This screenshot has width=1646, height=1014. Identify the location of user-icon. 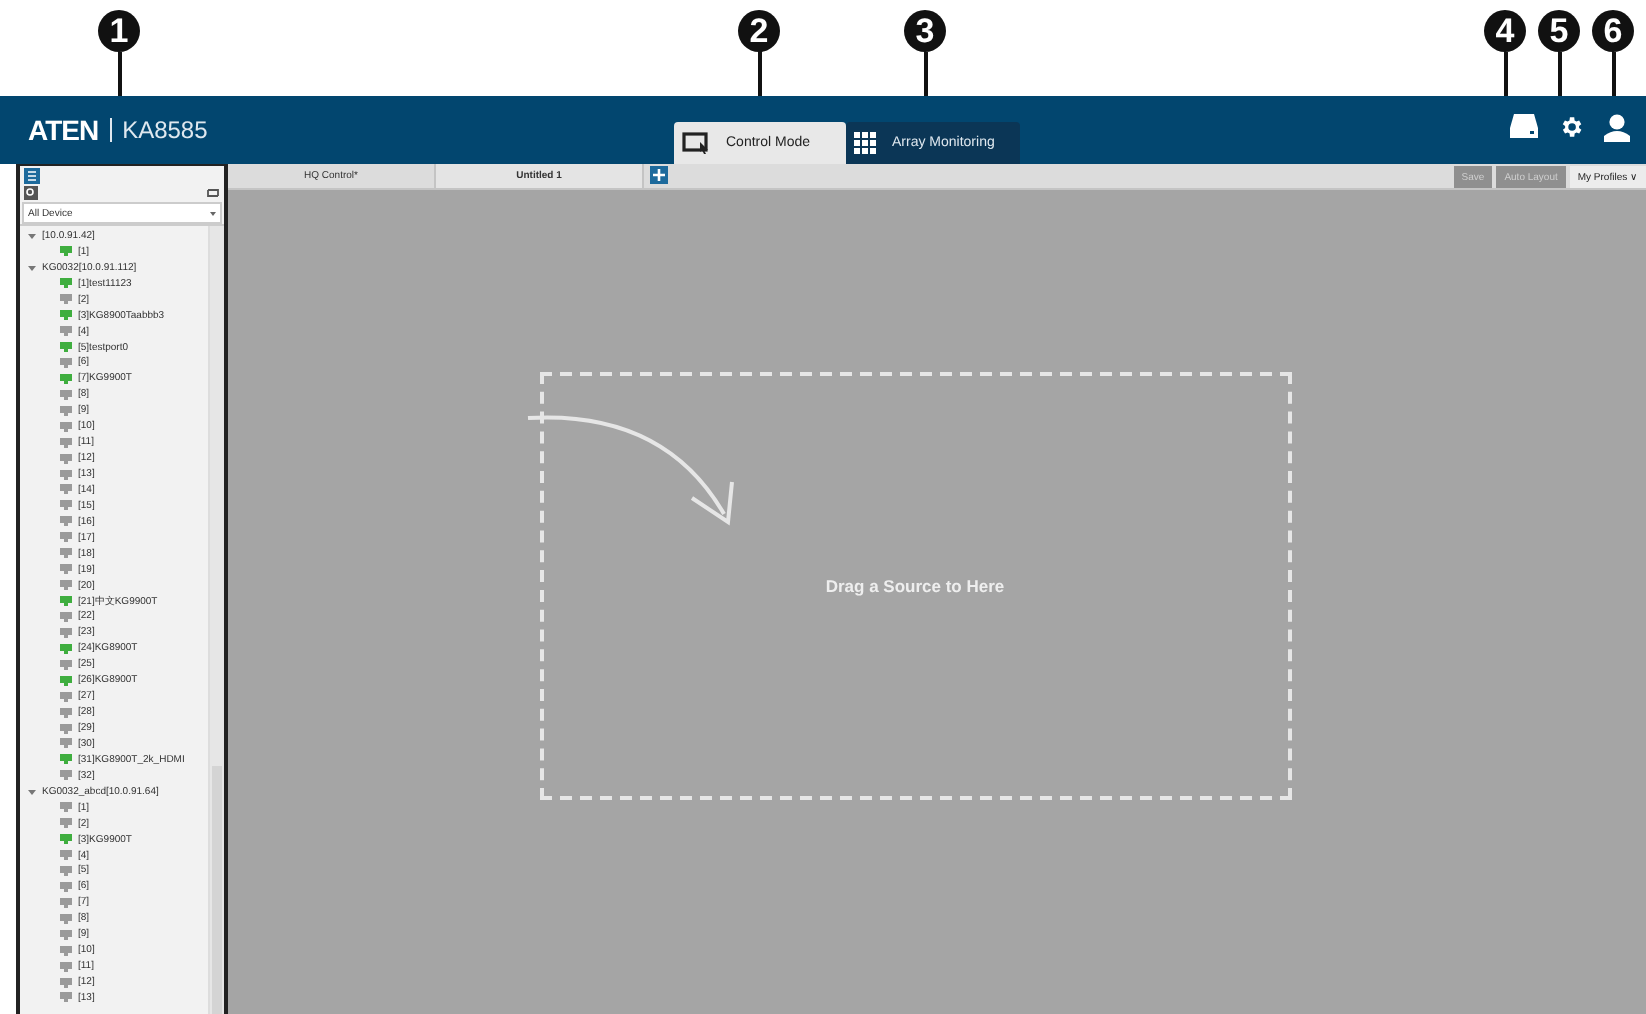
(1617, 128).